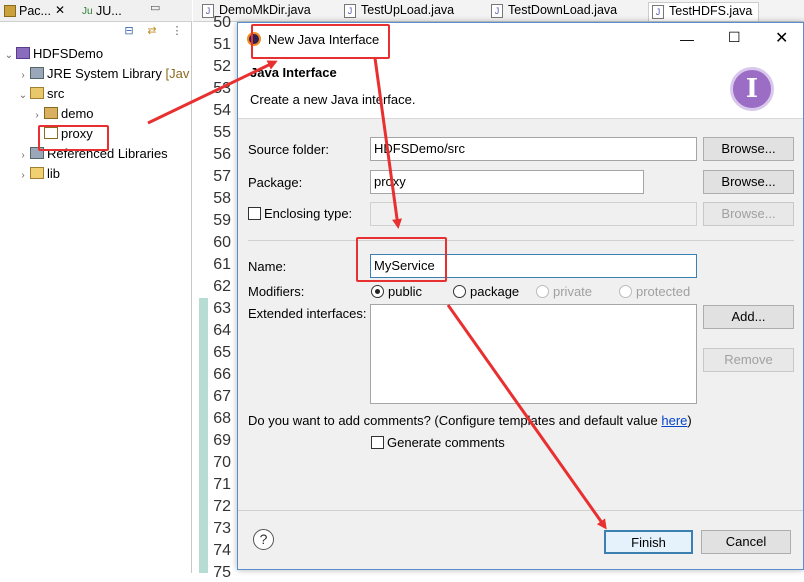 The width and height of the screenshot is (804, 582). Describe the element at coordinates (526, 417) in the screenshot. I see `arrow-to-finish` at that location.